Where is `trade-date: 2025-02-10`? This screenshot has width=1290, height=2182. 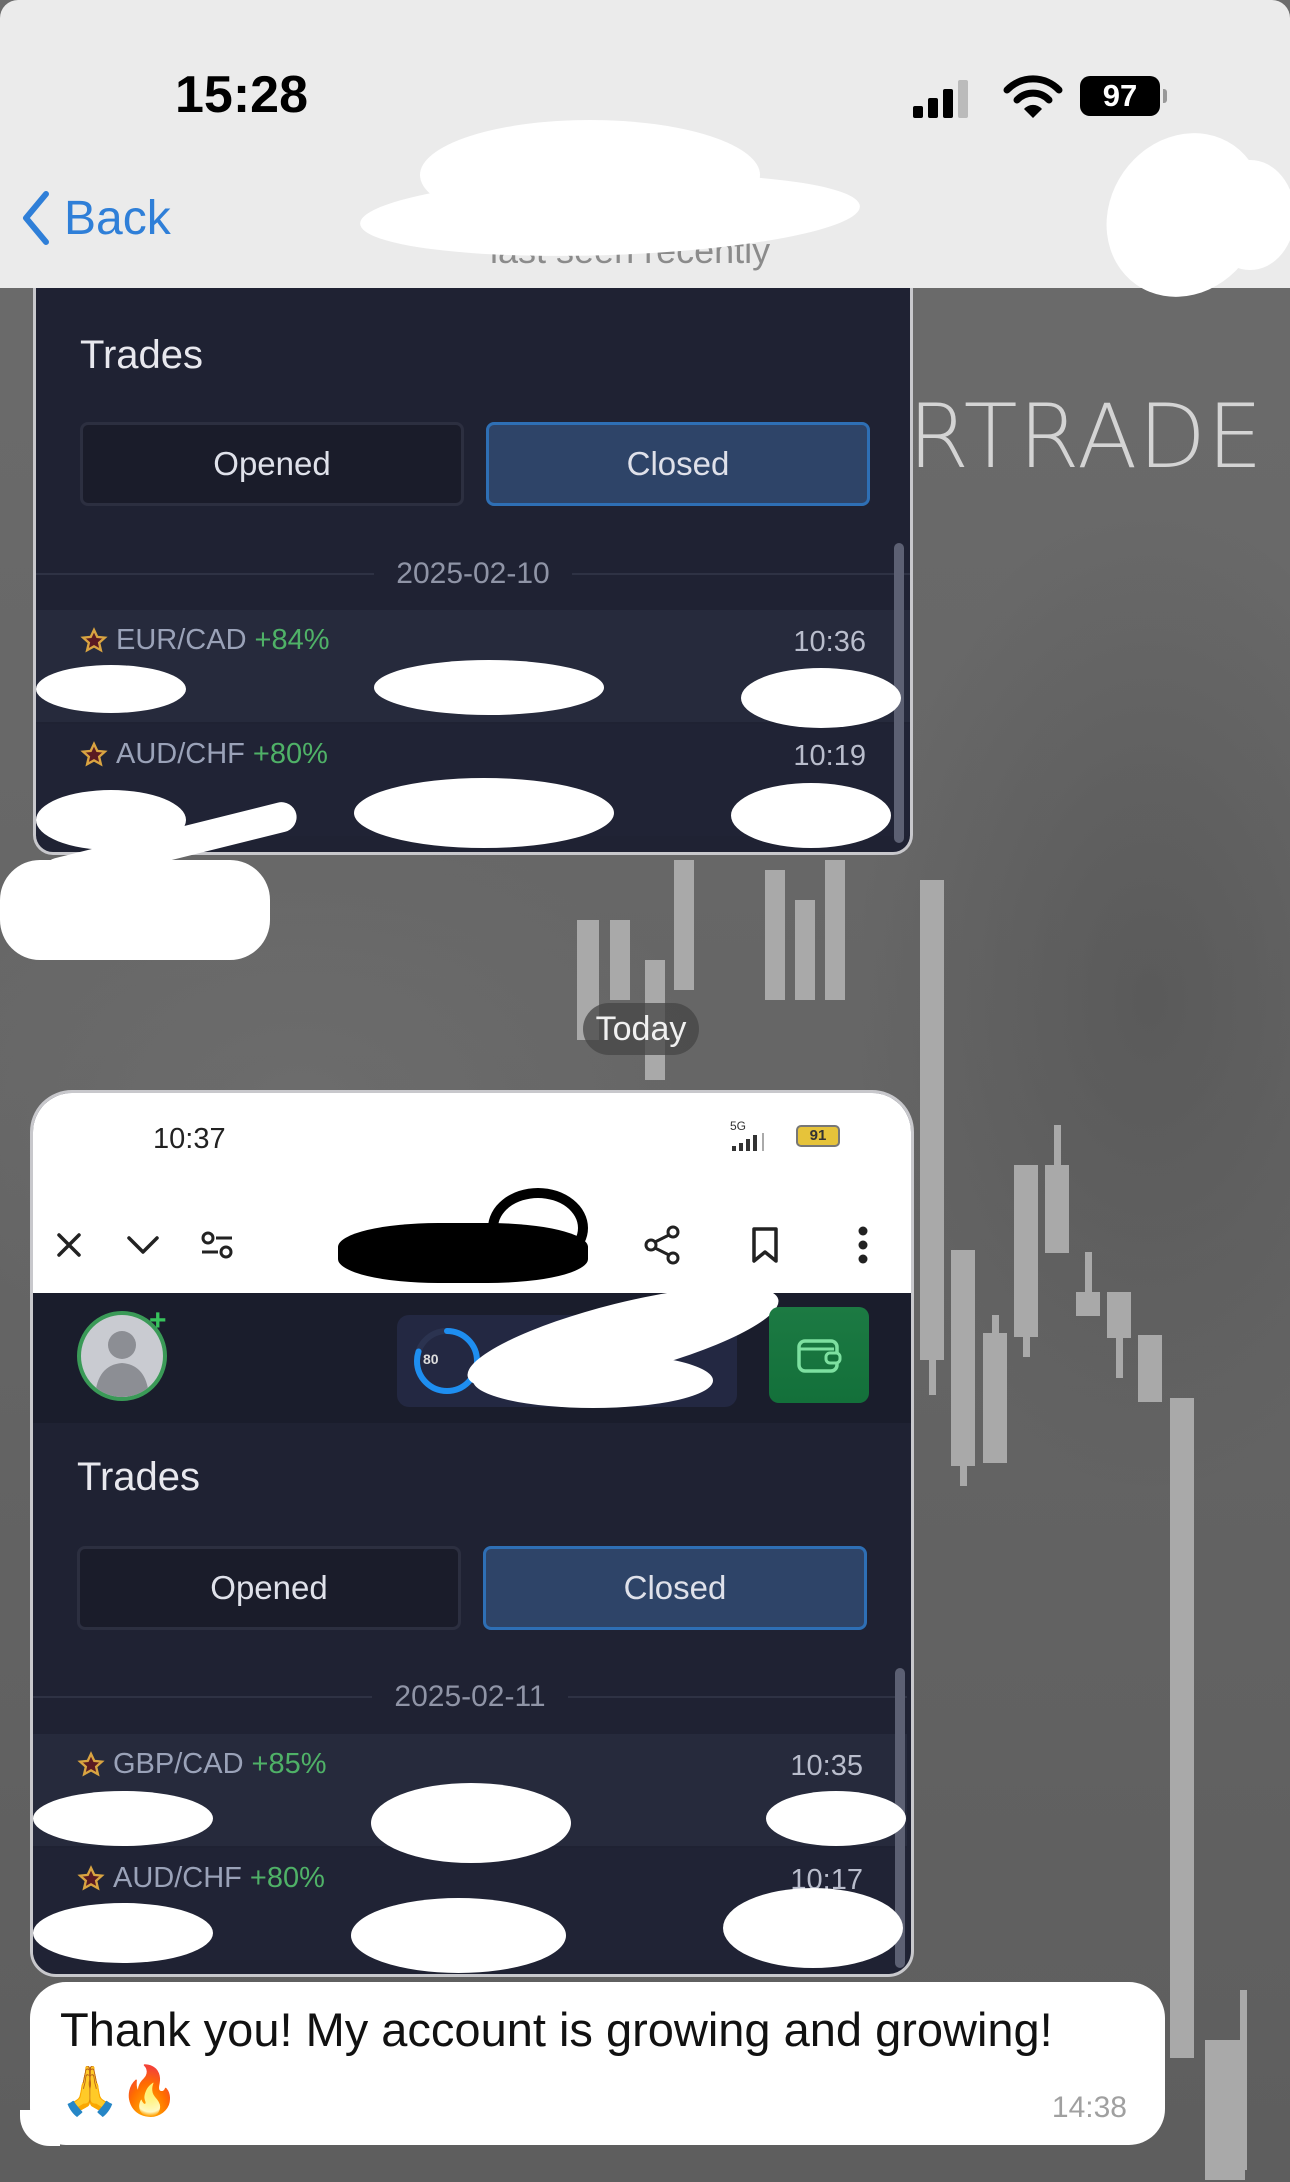 trade-date: 2025-02-10 is located at coordinates (473, 573).